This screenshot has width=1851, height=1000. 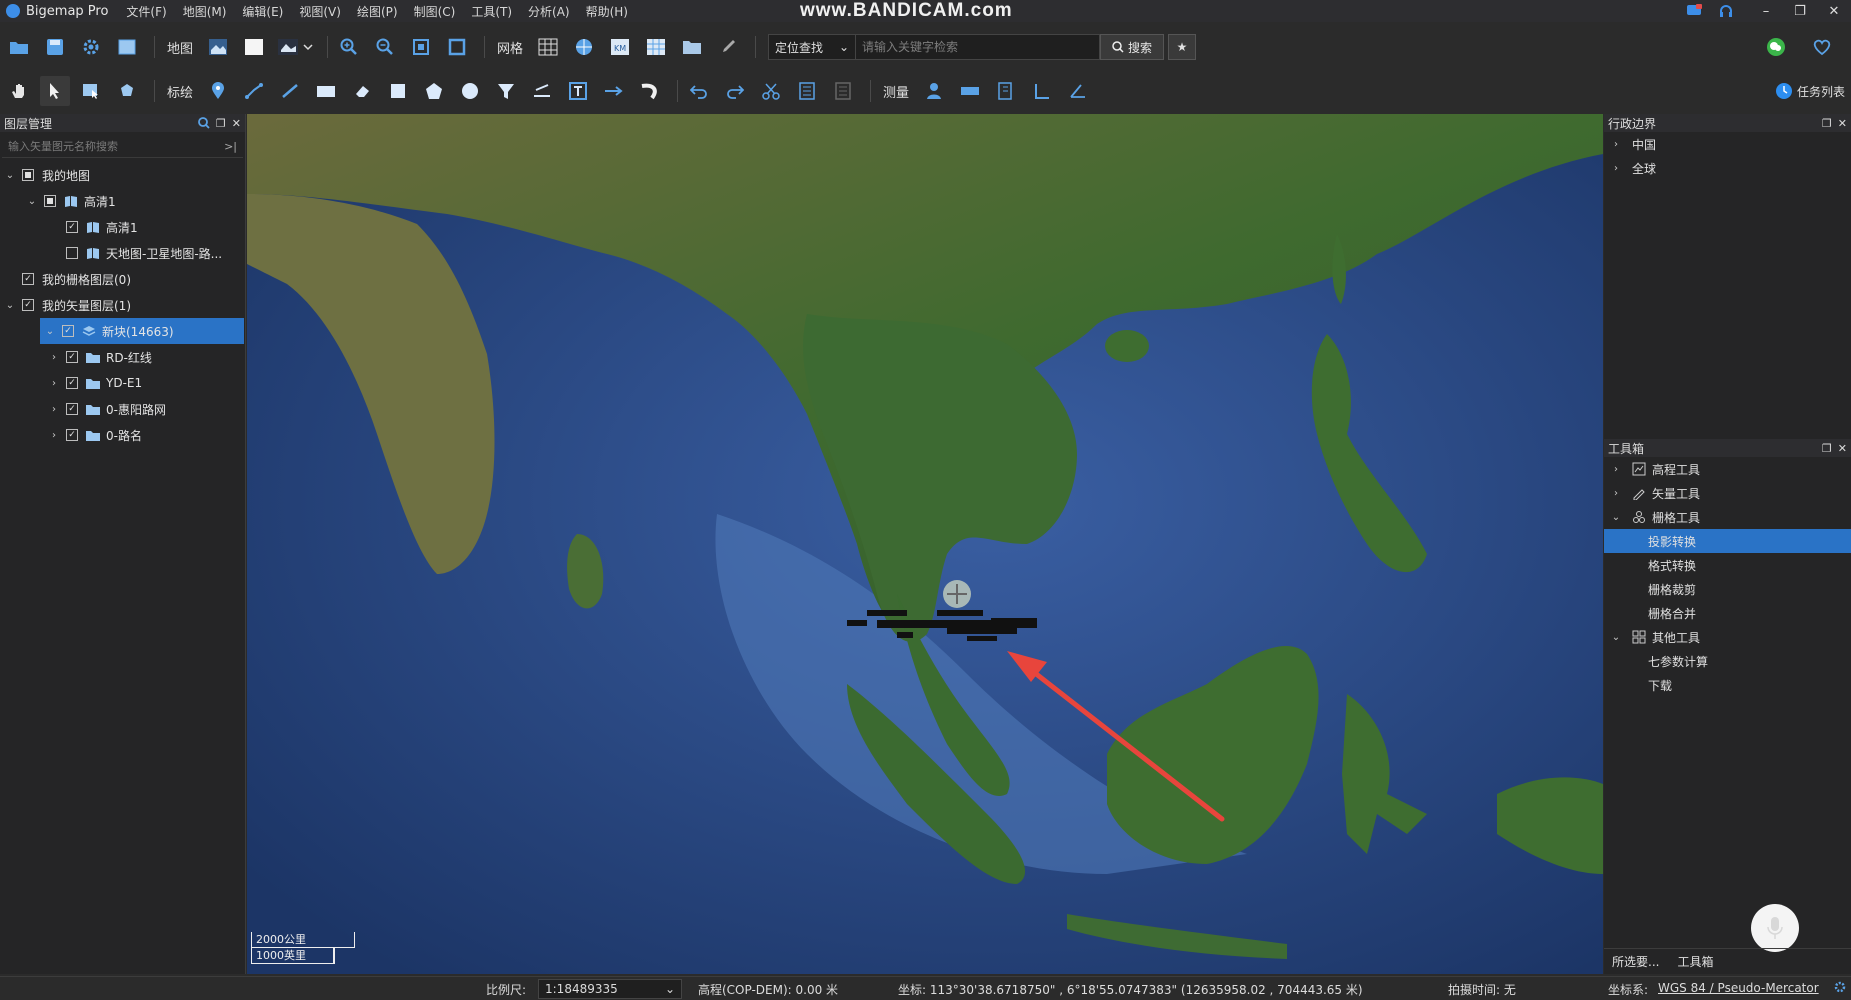 What do you see at coordinates (122, 201) in the screenshot?
I see `layer-tree-item: ⌄ 高清1` at bounding box center [122, 201].